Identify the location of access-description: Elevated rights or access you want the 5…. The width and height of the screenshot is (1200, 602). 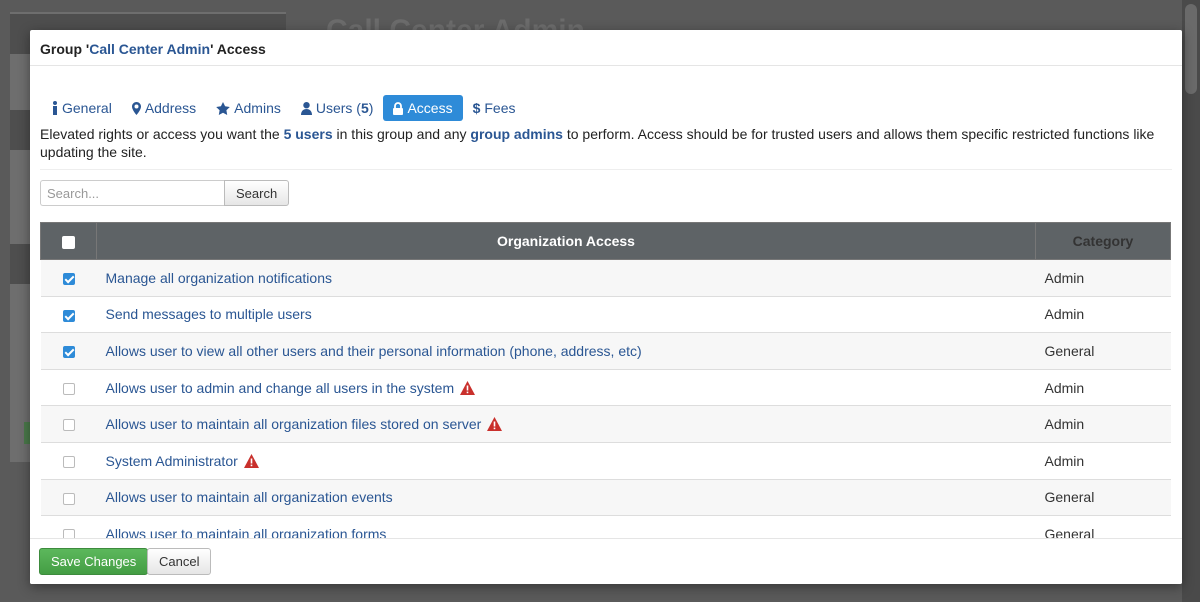
(606, 143).